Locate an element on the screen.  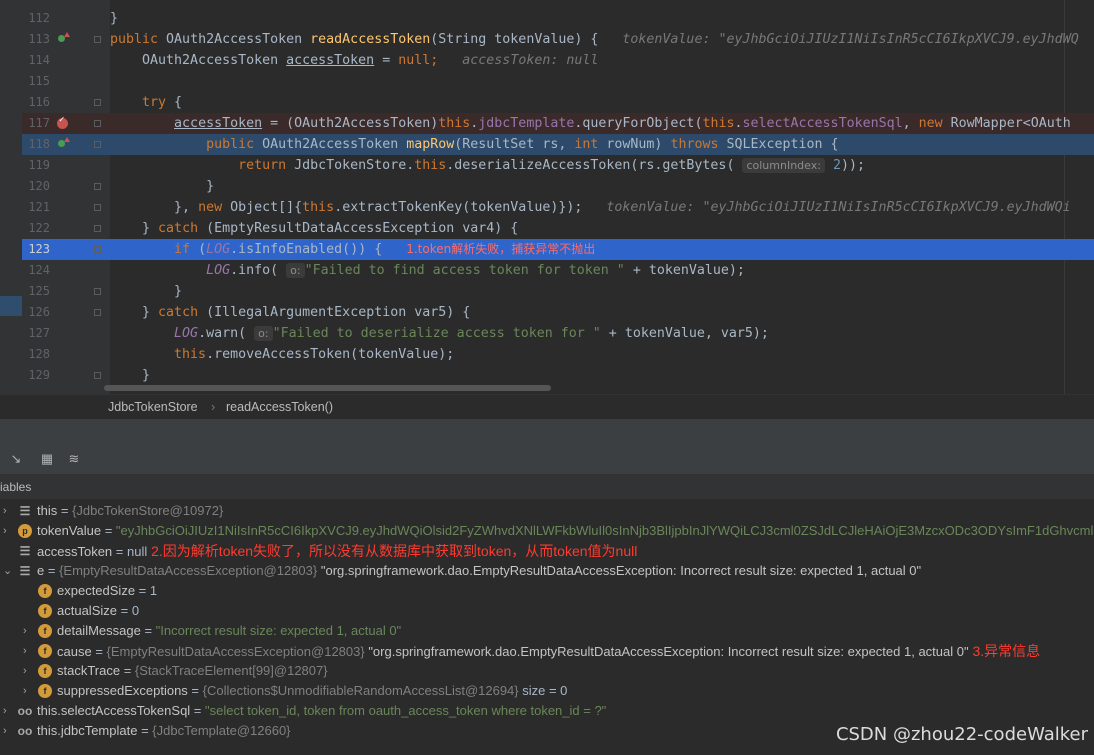
code-token: public is located at coordinates (138, 39).